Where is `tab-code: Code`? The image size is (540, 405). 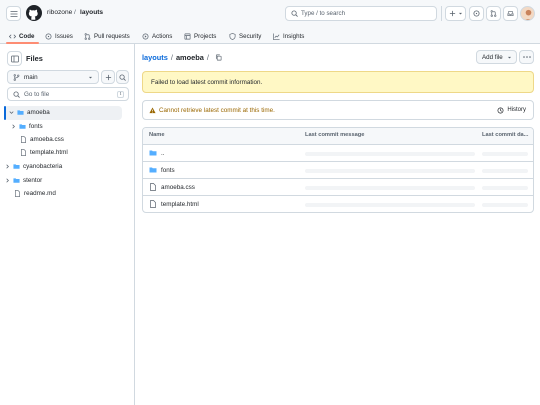
tab-code: Code is located at coordinates (21, 36).